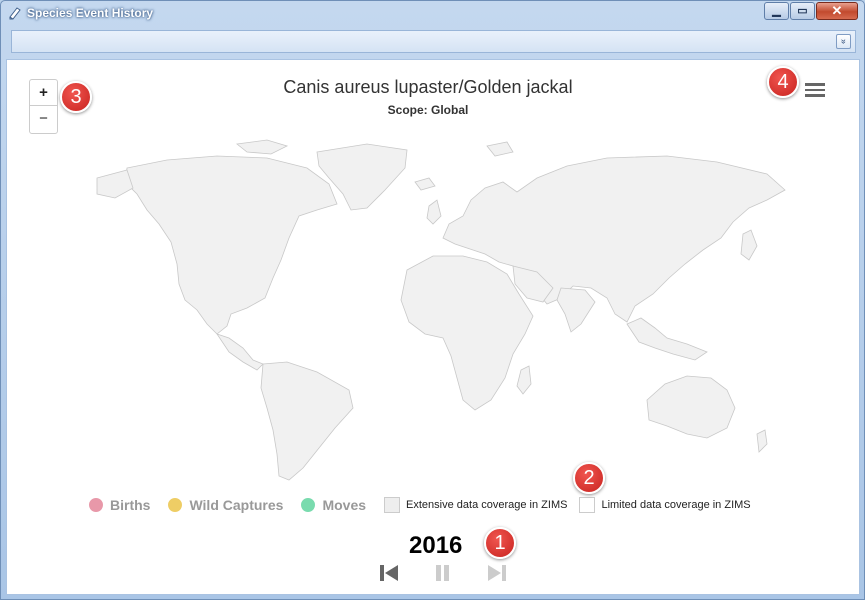  I want to click on legend-label-wild-captures: Wild Captures, so click(236, 505).